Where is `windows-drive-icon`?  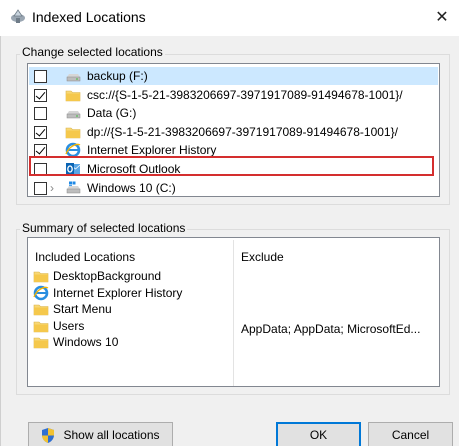
windows-drive-icon is located at coordinates (73, 188).